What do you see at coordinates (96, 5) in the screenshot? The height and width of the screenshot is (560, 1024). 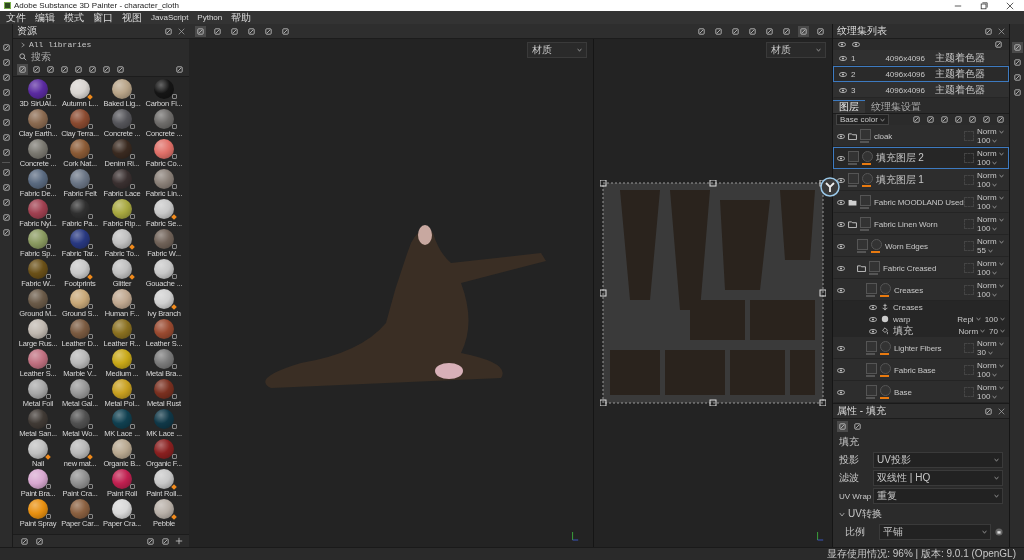 I see `window-title: Adobe Substance 3D Painter - character_cloth` at bounding box center [96, 5].